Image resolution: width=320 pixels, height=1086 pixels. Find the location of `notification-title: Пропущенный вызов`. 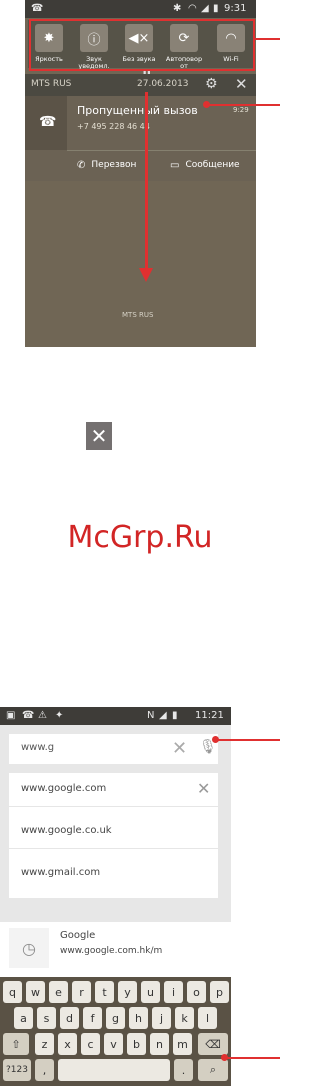

notification-title: Пропущенный вызов is located at coordinates (137, 110).